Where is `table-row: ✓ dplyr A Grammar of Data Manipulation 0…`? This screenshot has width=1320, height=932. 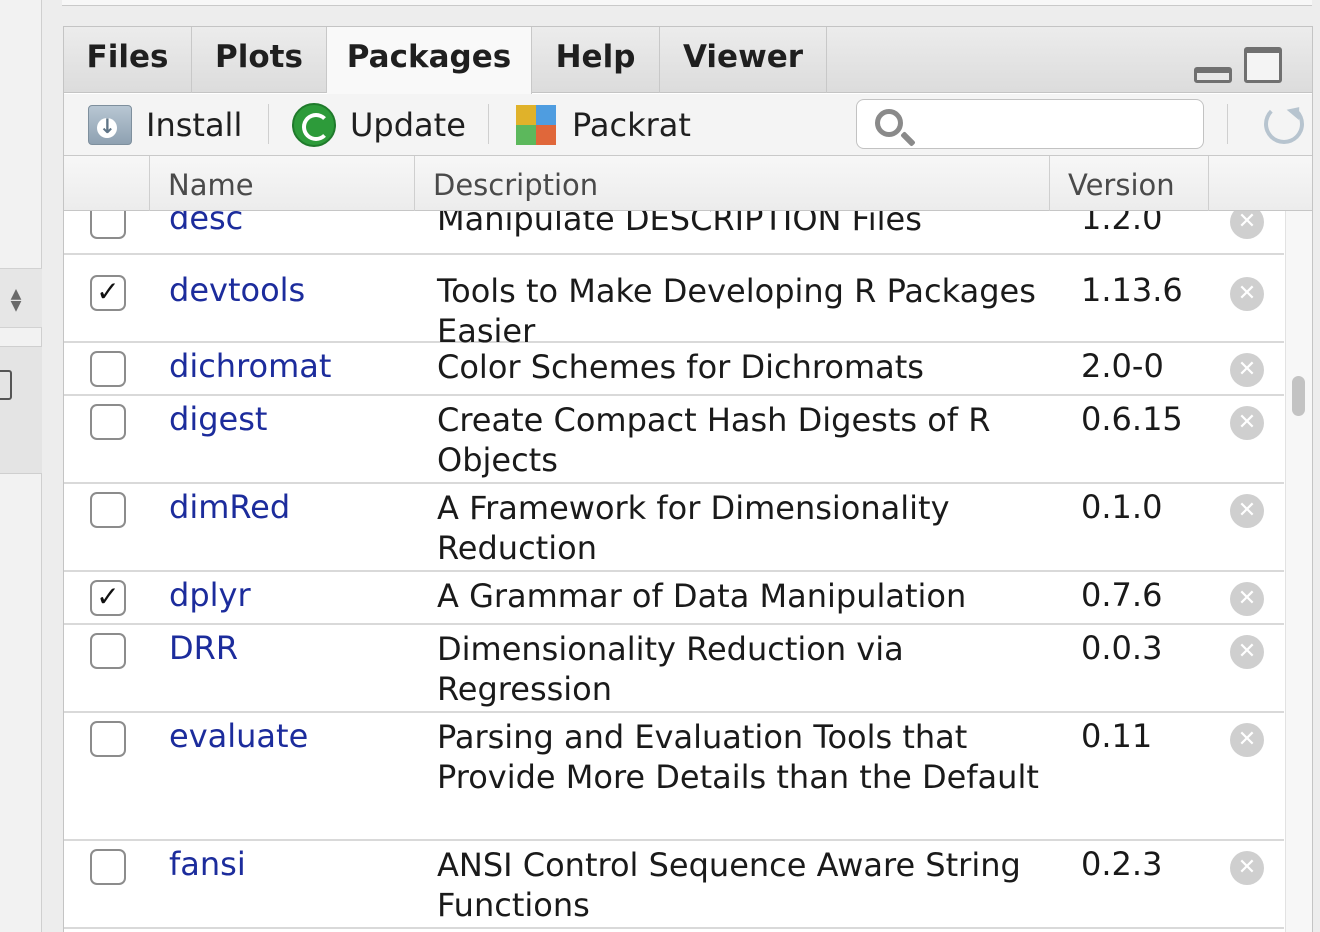 table-row: ✓ dplyr A Grammar of Data Manipulation 0… is located at coordinates (674, 598).